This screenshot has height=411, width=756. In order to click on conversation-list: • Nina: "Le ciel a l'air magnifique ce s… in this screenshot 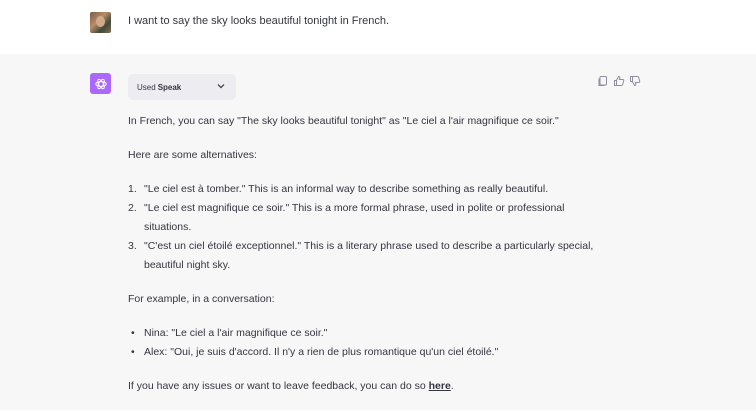, I will do `click(368, 343)`.